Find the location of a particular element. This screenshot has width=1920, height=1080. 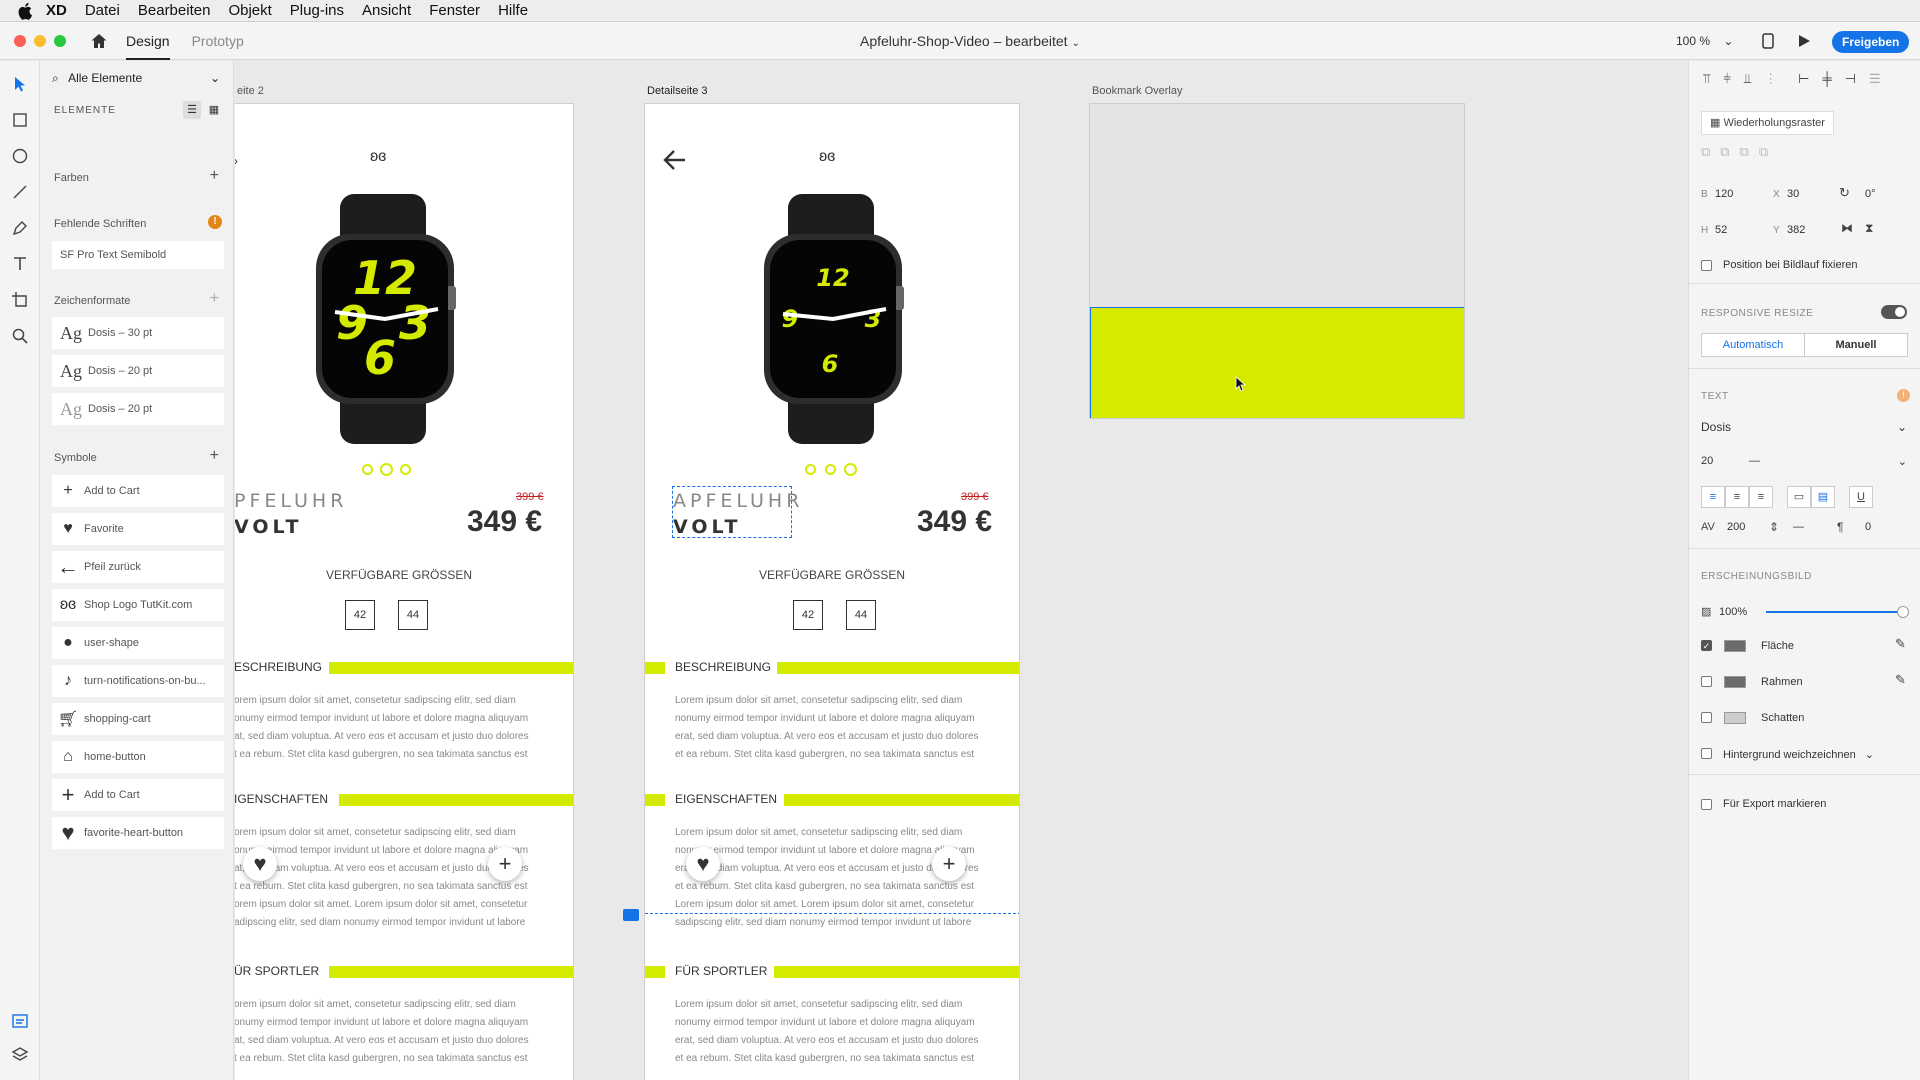

x-field: 30 is located at coordinates (1793, 194).